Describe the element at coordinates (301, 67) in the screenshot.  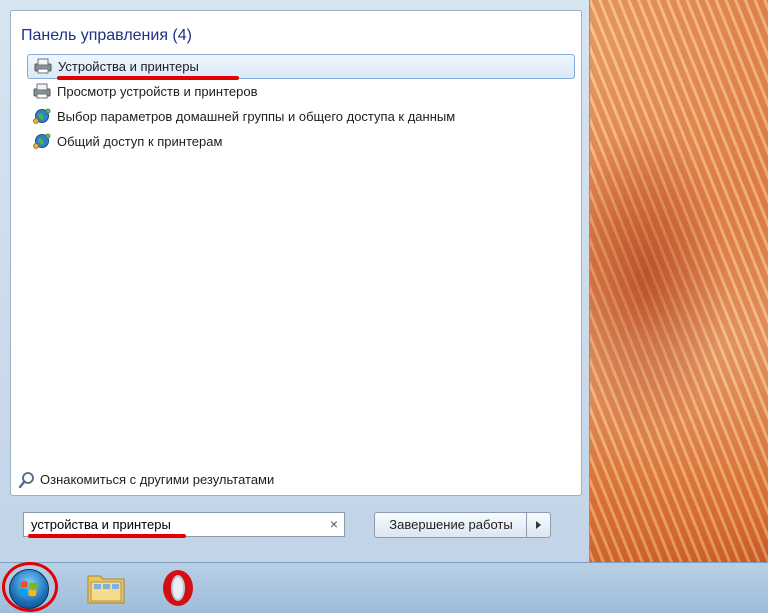
I see `result-item-devices-printers: Устройства и принтеры` at that location.